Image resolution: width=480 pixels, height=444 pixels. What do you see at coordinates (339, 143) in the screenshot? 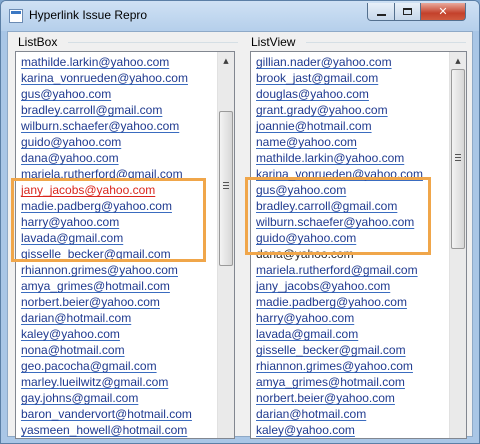
I see `list-item-link: name@yahoo.com` at bounding box center [339, 143].